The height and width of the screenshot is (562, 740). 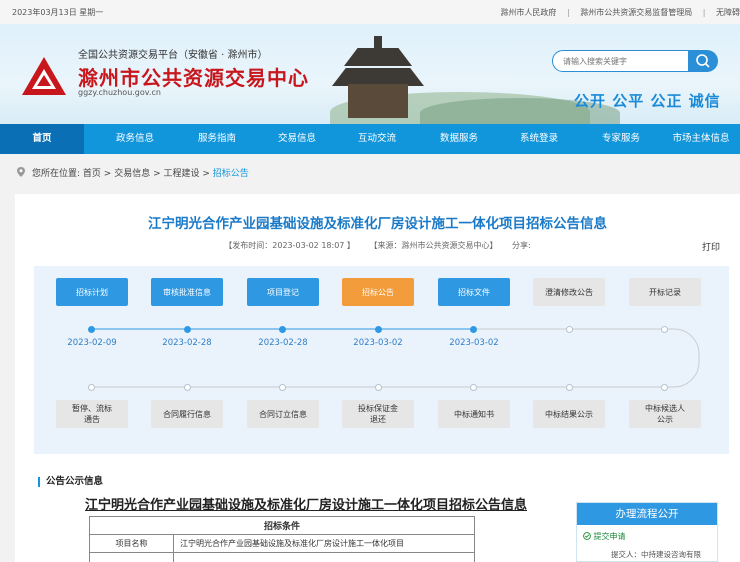 I want to click on step-tender-notice: 招标公告, so click(x=378, y=292).